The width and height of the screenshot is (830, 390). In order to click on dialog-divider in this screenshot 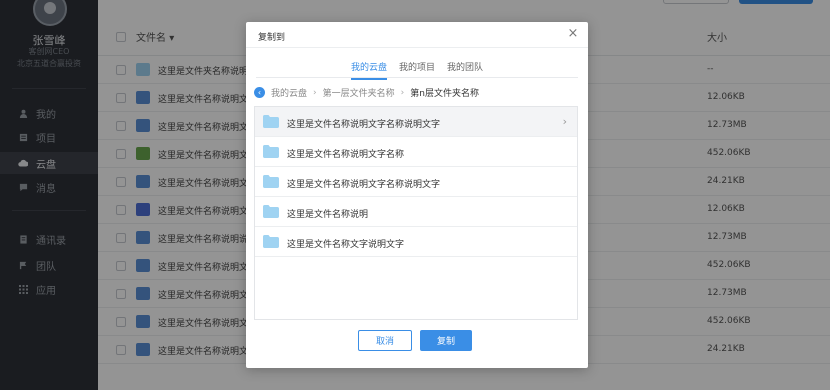, I will do `click(417, 47)`.